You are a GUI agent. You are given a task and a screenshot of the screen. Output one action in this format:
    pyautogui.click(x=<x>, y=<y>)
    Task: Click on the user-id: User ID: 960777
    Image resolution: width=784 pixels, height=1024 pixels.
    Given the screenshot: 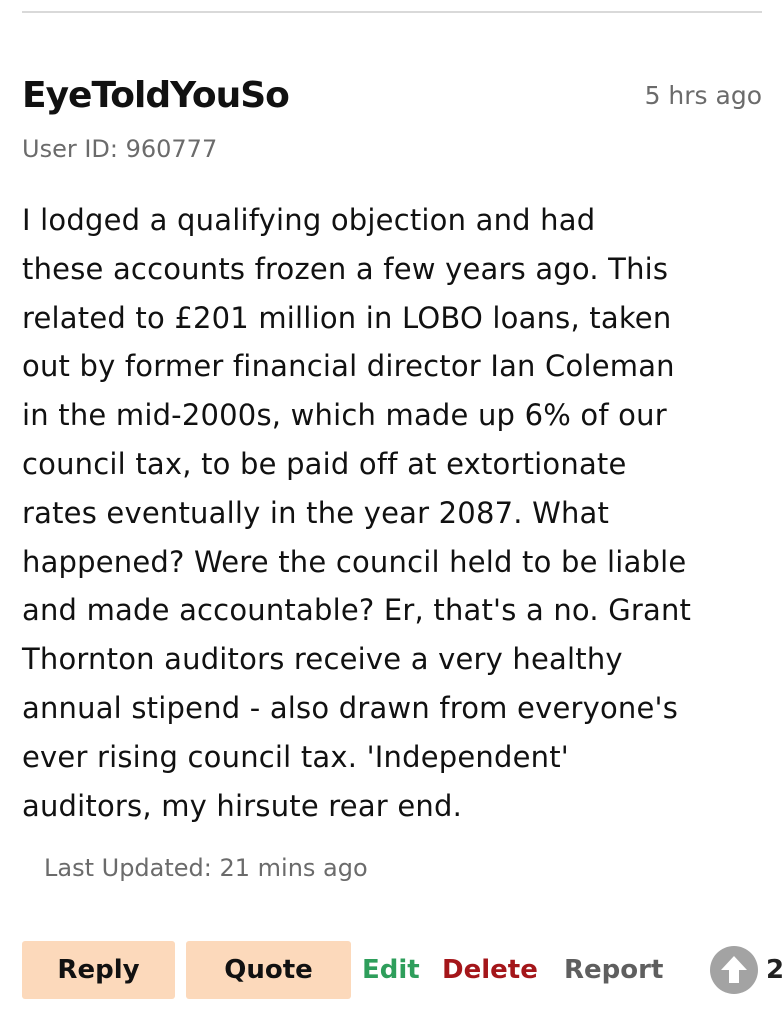 What is the action you would take?
    pyautogui.click(x=120, y=149)
    